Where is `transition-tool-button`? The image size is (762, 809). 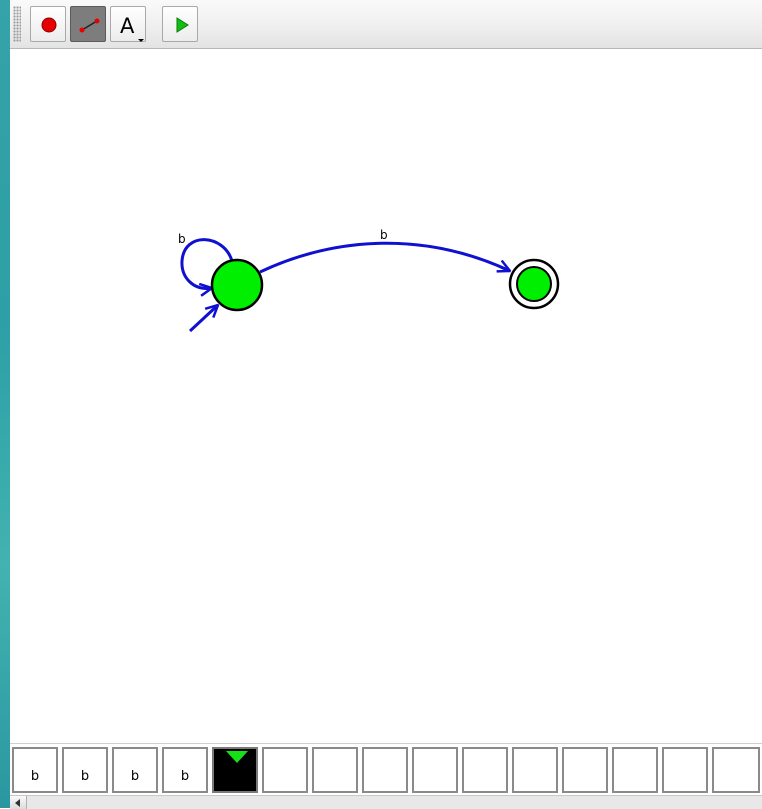
transition-tool-button is located at coordinates (88, 24).